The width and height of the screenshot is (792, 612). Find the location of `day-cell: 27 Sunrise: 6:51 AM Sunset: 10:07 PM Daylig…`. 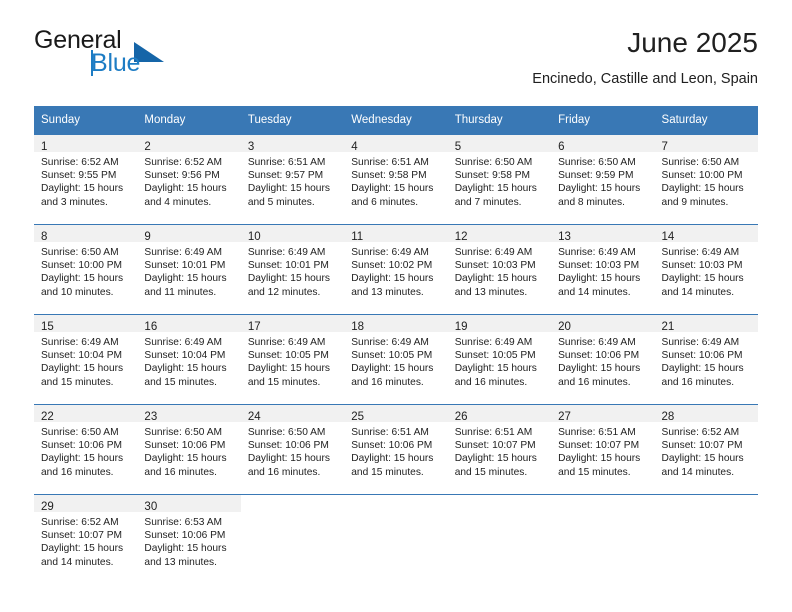

day-cell: 27 Sunrise: 6:51 AM Sunset: 10:07 PM Daylig… is located at coordinates (603, 449).